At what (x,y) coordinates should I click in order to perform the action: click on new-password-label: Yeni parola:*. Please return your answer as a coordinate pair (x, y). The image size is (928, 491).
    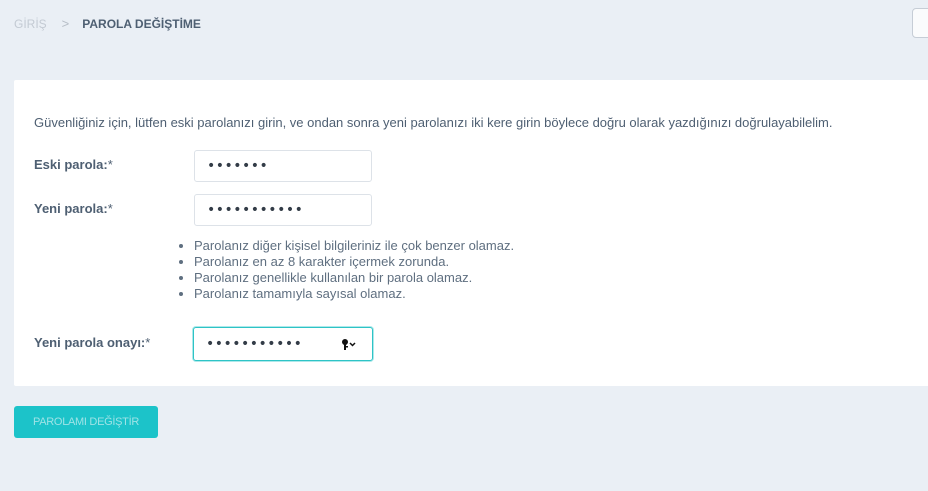
    Looking at the image, I should click on (73, 208).